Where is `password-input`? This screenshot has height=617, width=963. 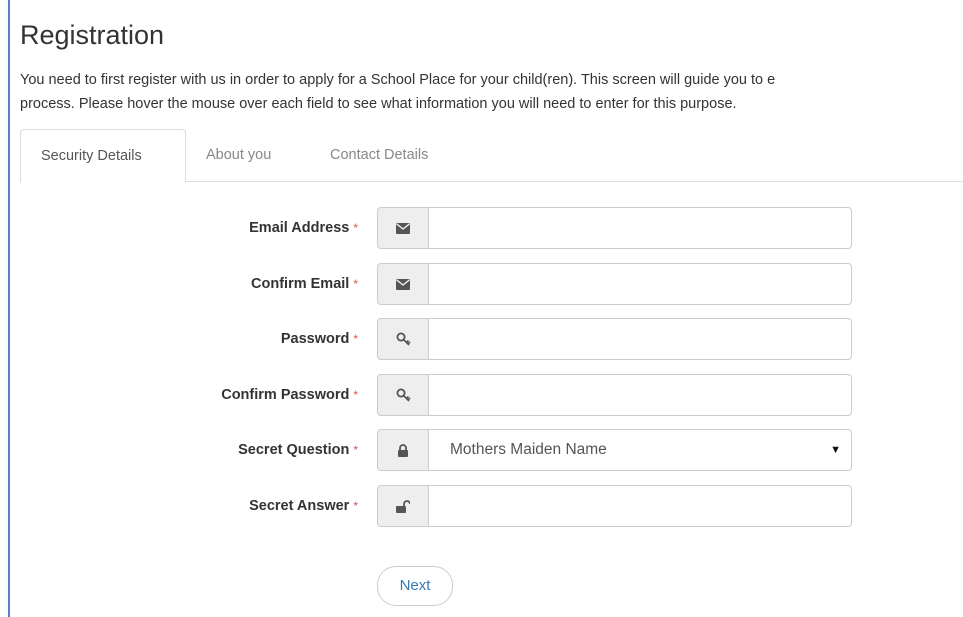 password-input is located at coordinates (640, 339).